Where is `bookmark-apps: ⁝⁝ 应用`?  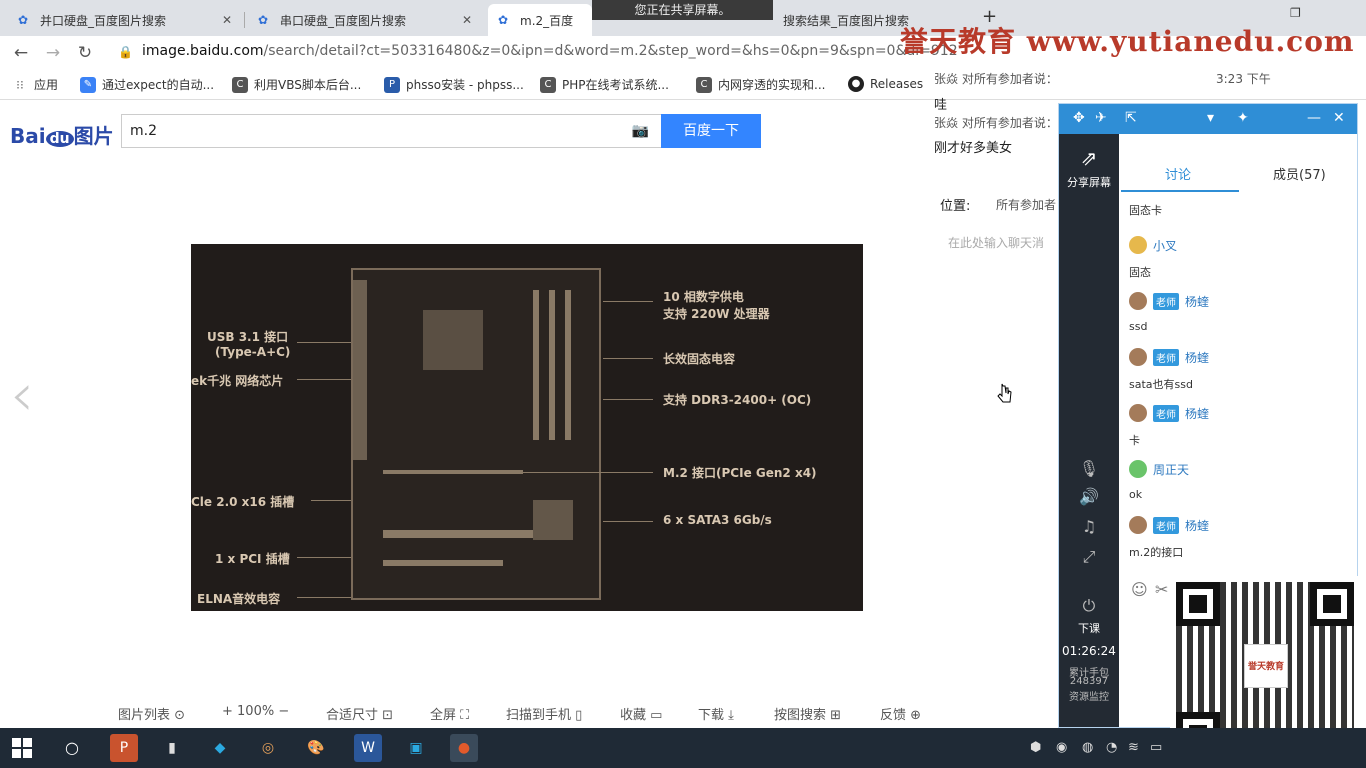 bookmark-apps: ⁝⁝ 应用 is located at coordinates (35, 84).